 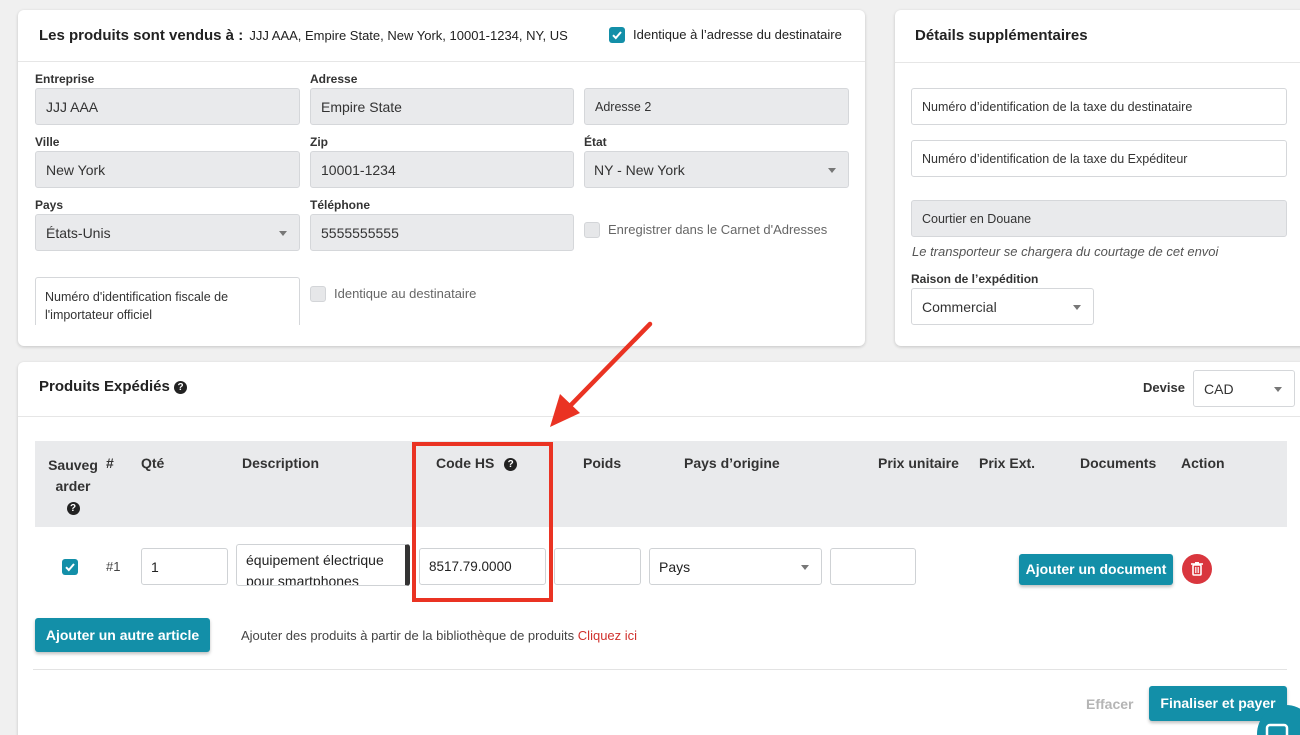 I want to click on country-label: Pays, so click(x=49, y=205).